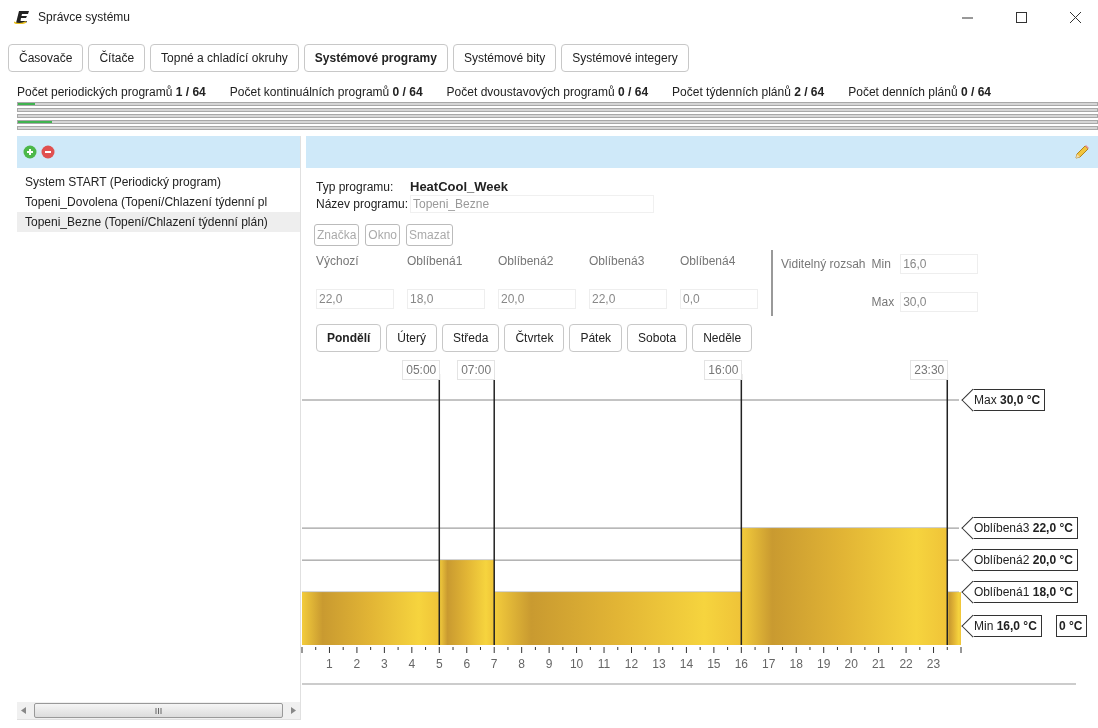  What do you see at coordinates (796, 664) in the screenshot?
I see `axis-label: 18` at bounding box center [796, 664].